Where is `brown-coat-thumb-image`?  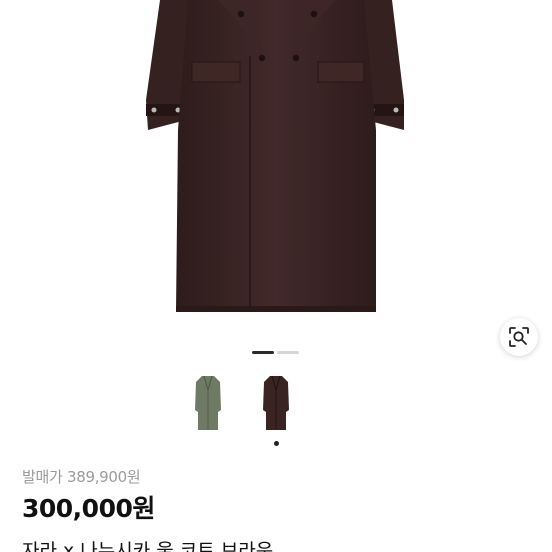 brown-coat-thumb-image is located at coordinates (276, 402).